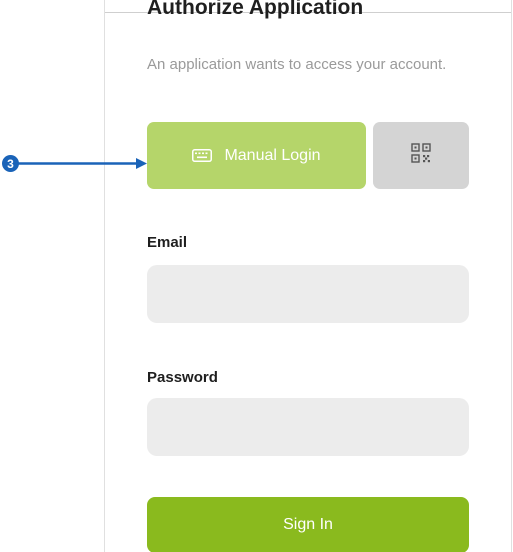  I want to click on qr-code-icon, so click(421, 155).